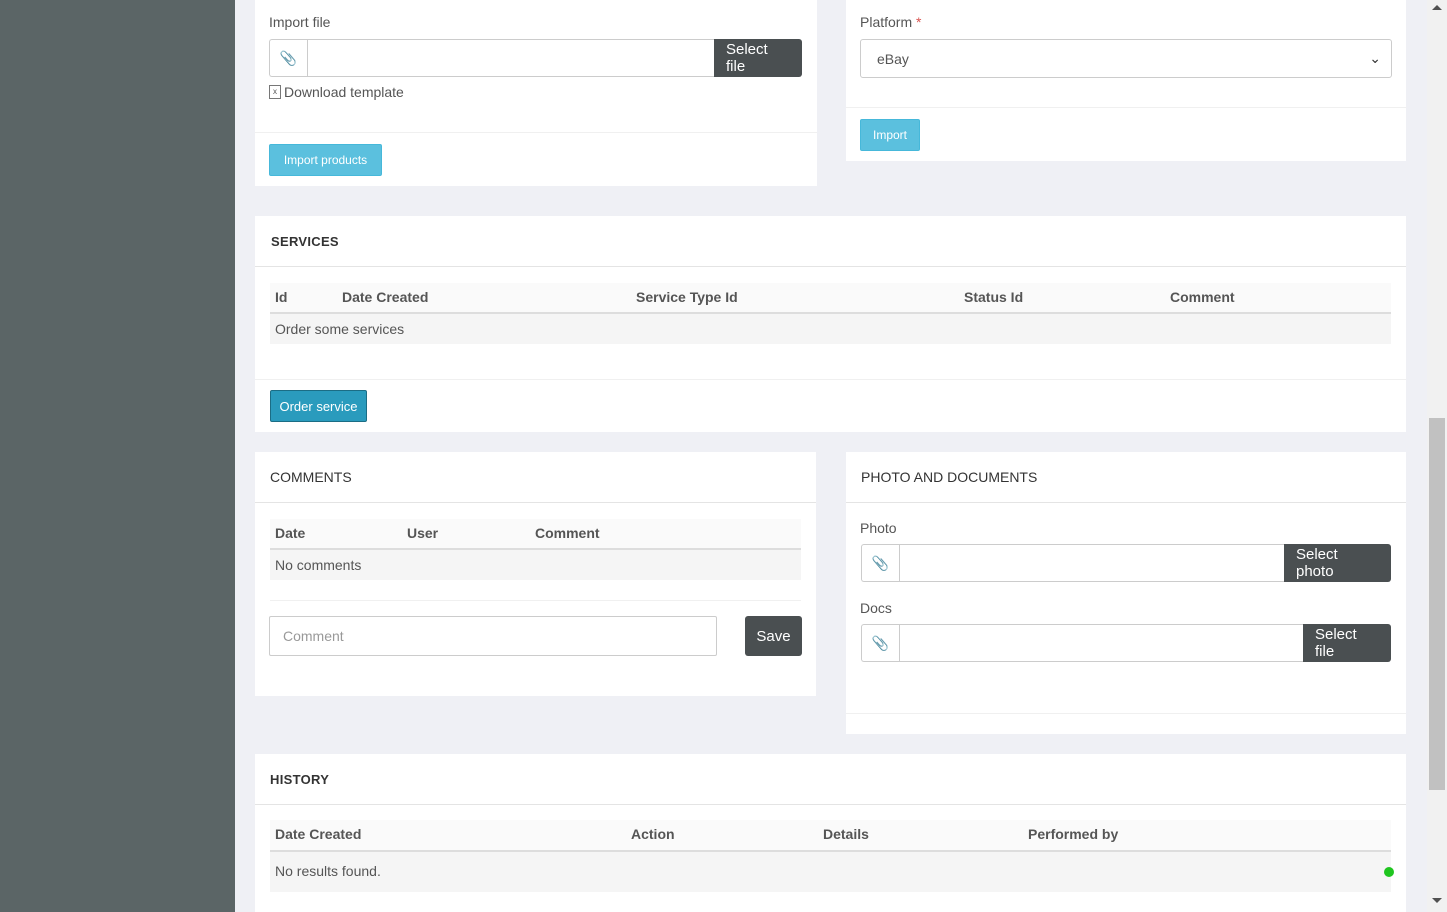 The width and height of the screenshot is (1447, 912). I want to click on import-products-button: Import products, so click(325, 160).